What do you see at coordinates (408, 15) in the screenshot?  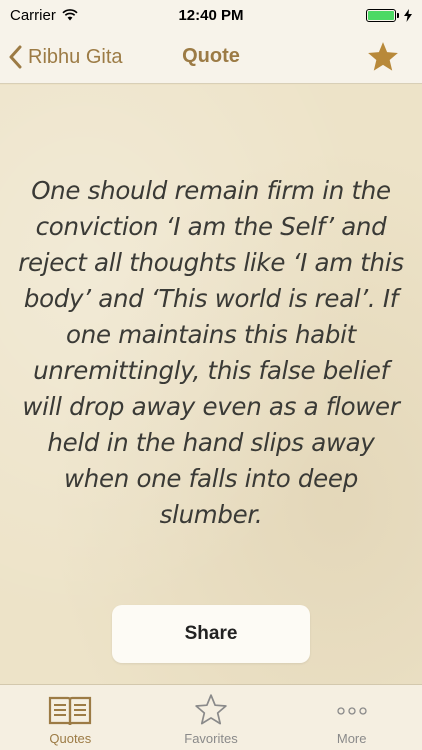 I see `charging-bolt-icon` at bounding box center [408, 15].